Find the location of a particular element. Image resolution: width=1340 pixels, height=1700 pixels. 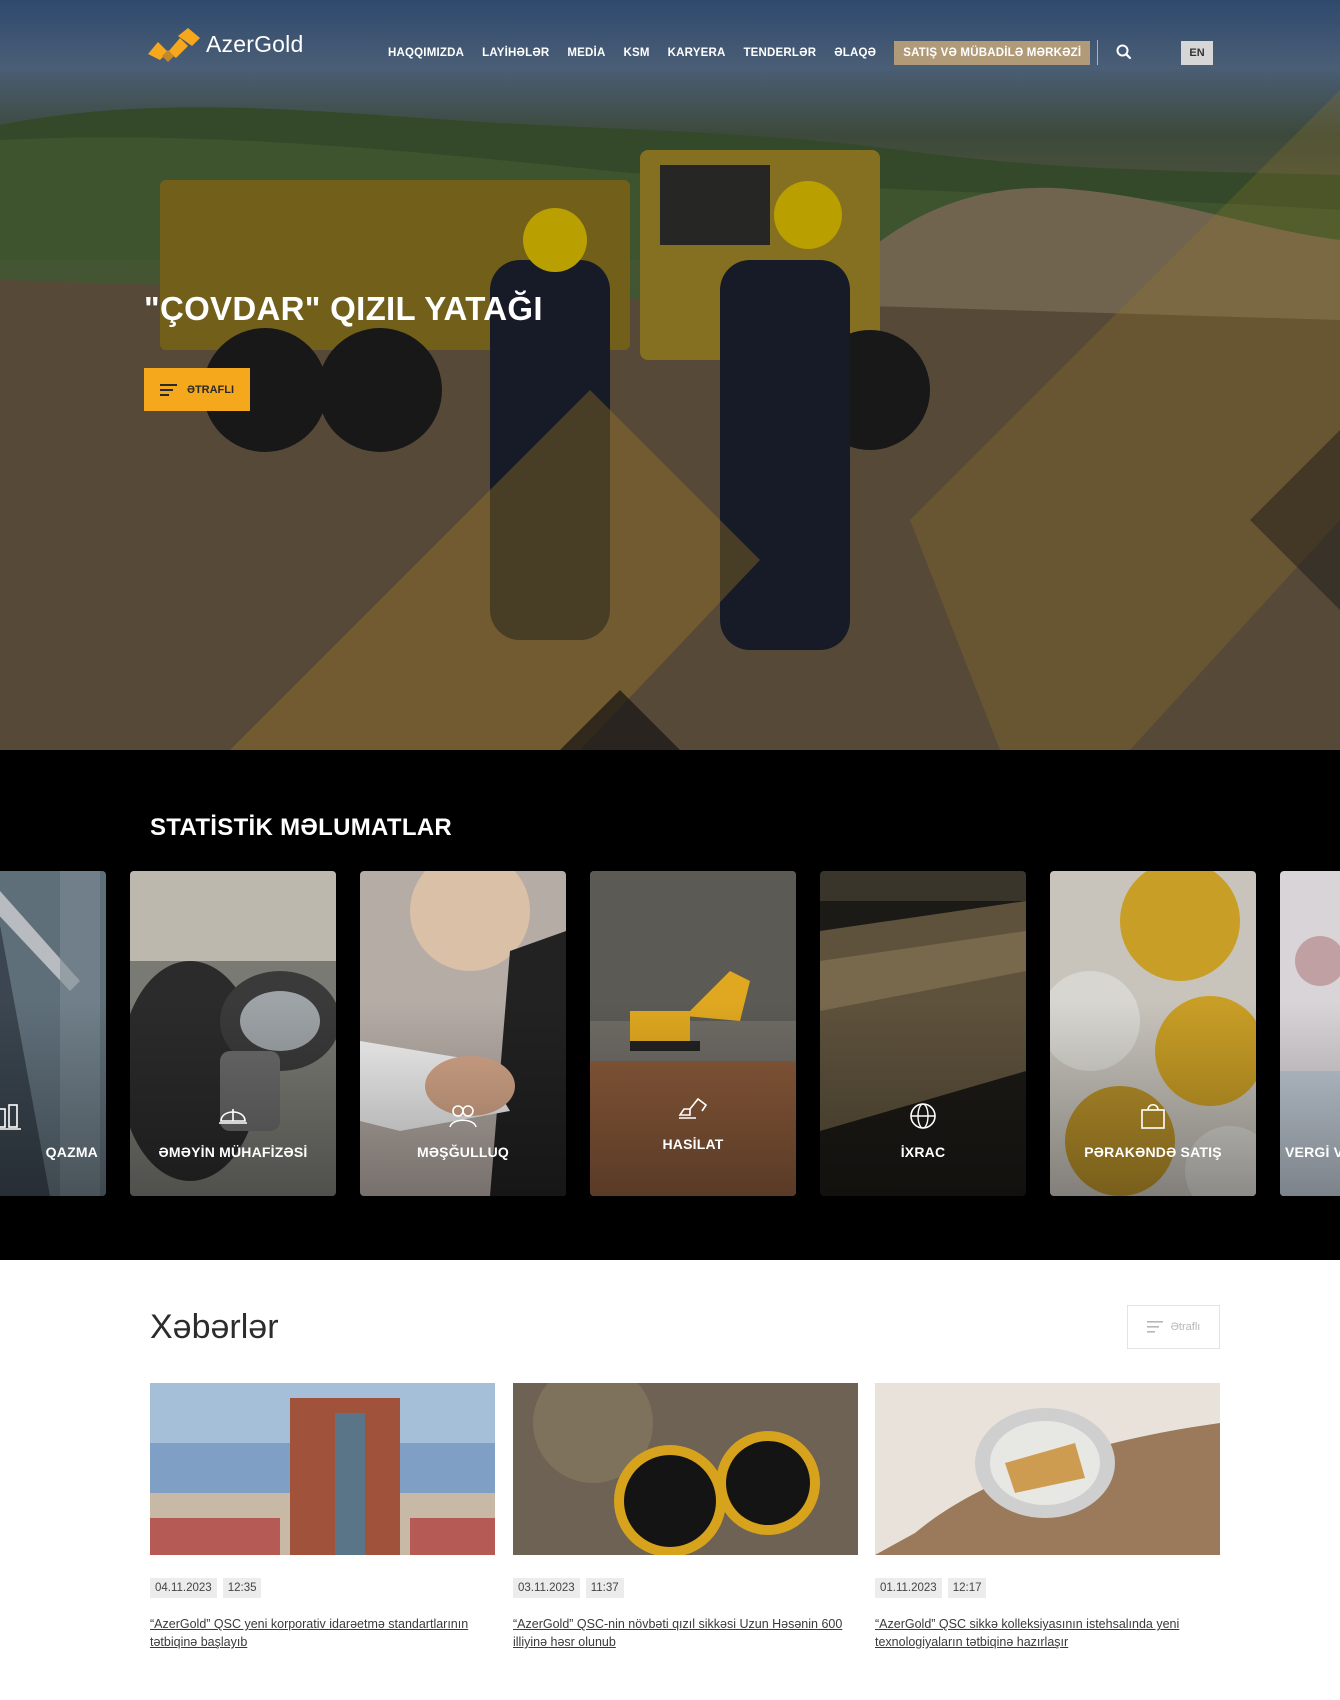

nav-divider is located at coordinates (1097, 52).